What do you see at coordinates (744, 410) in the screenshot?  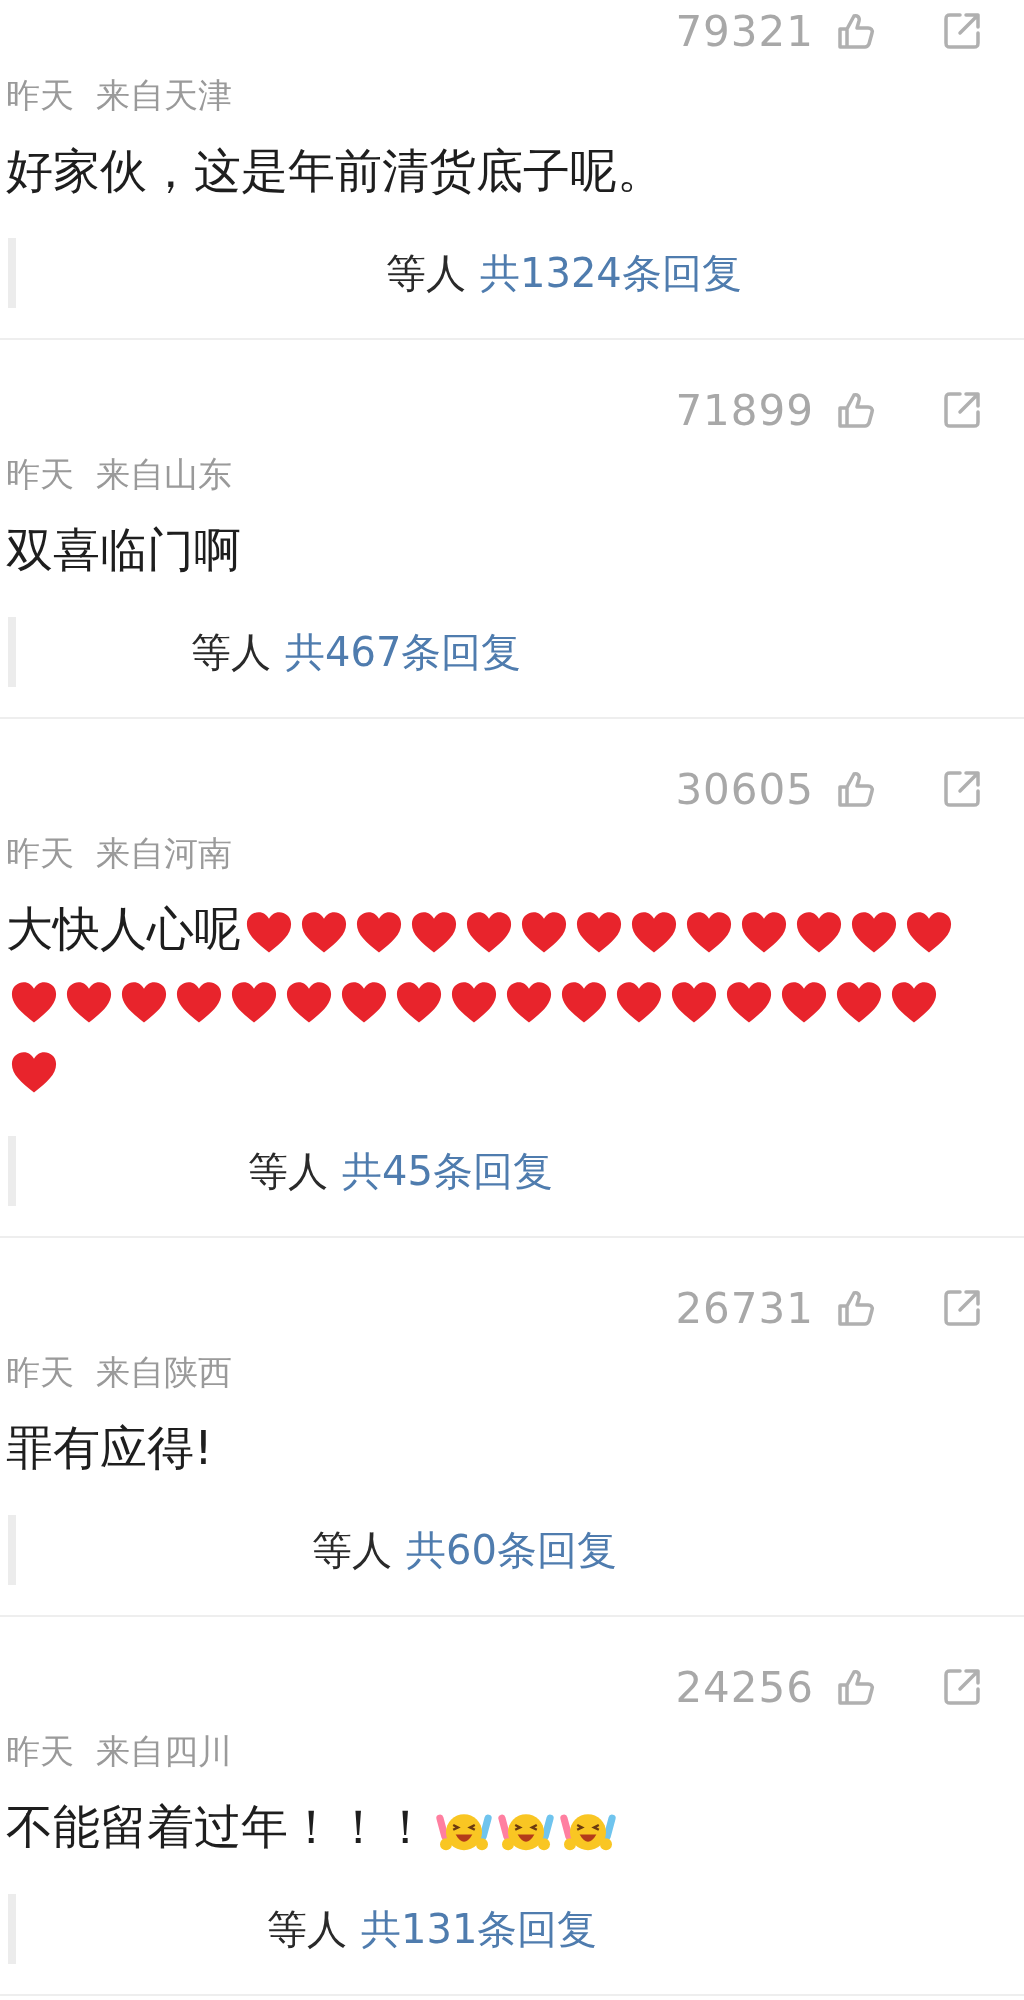 I see `like-count: 71899` at bounding box center [744, 410].